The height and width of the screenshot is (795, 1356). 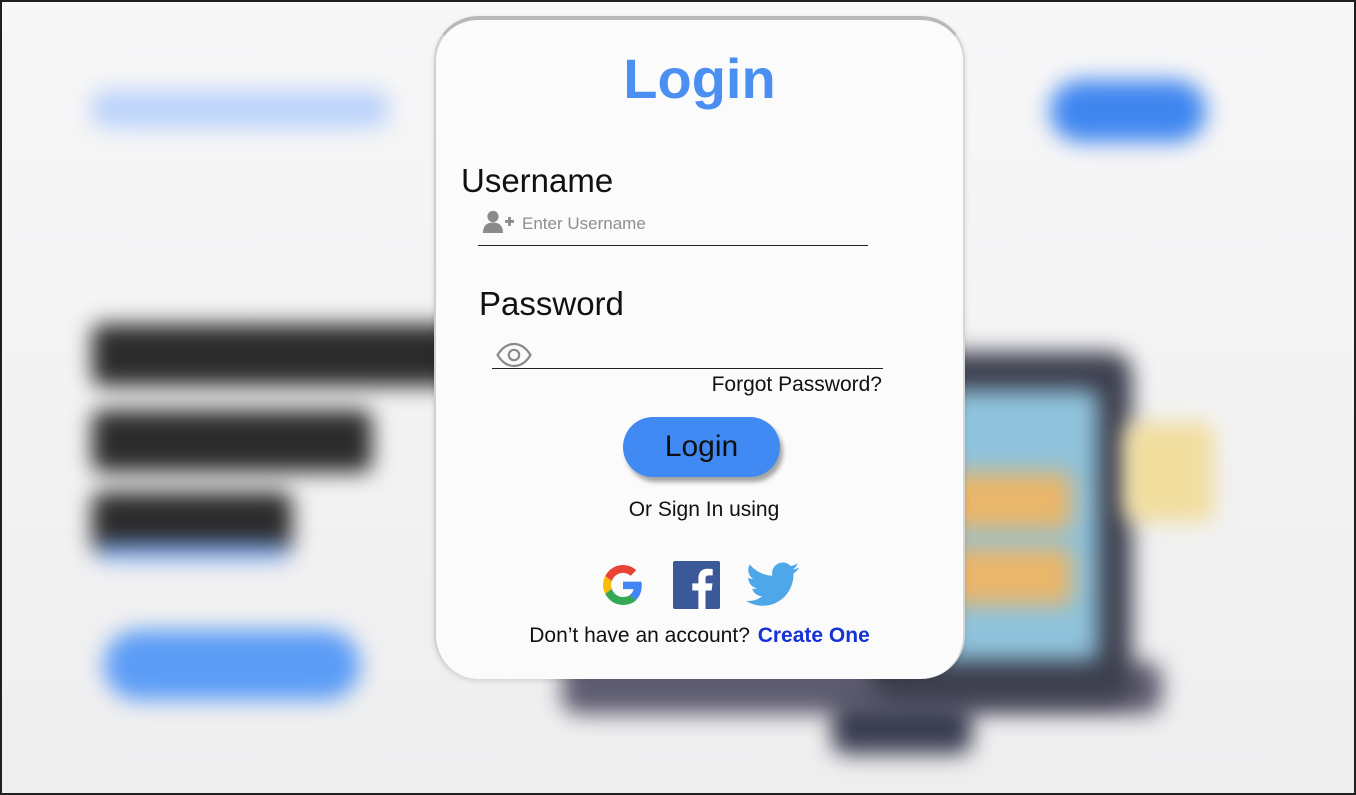 What do you see at coordinates (692, 224) in the screenshot?
I see `username-input` at bounding box center [692, 224].